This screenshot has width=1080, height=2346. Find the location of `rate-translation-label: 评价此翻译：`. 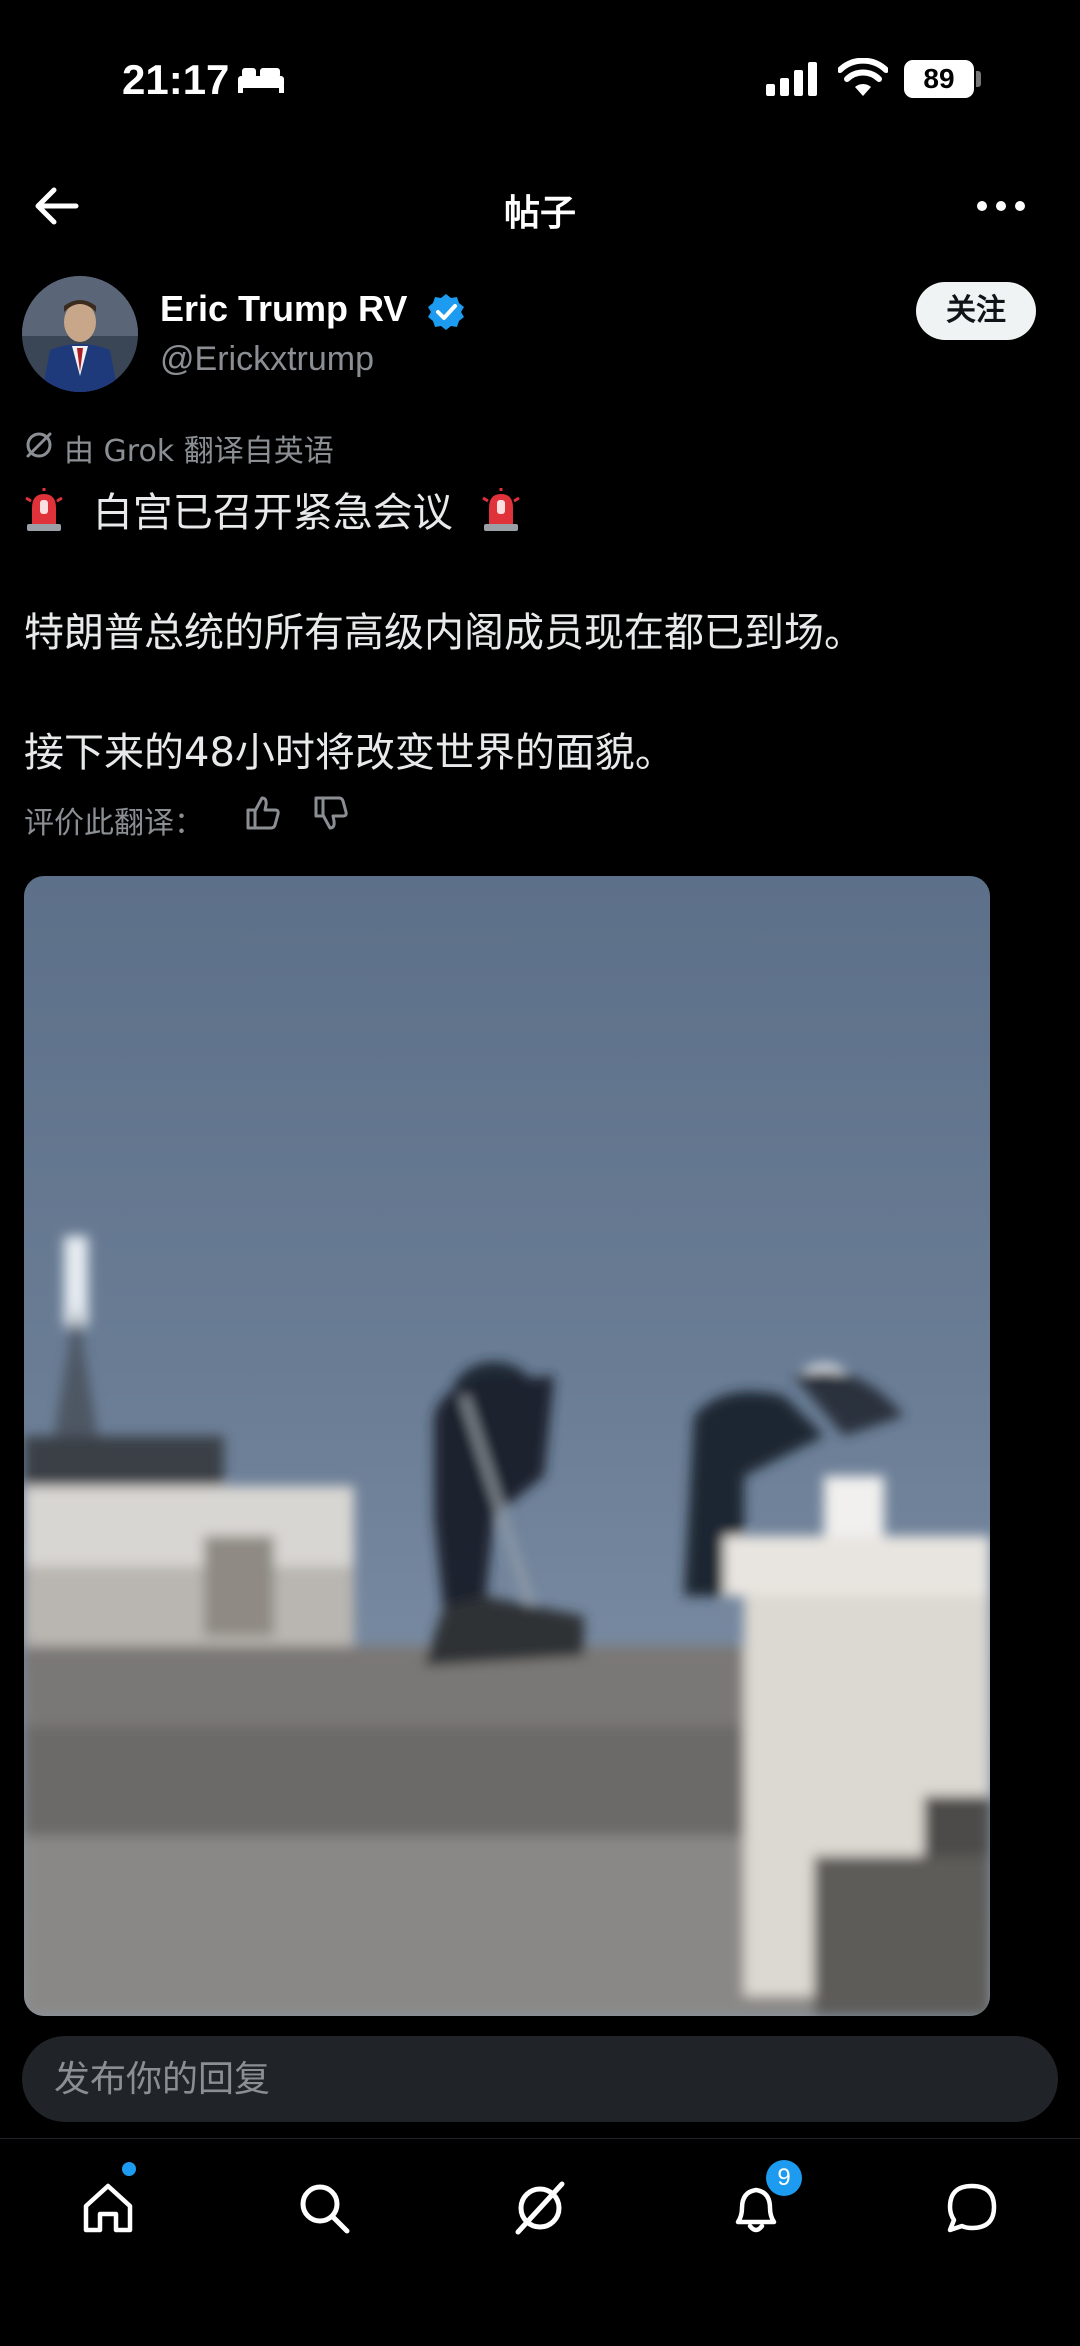

rate-translation-label: 评价此翻译： is located at coordinates (114, 823).